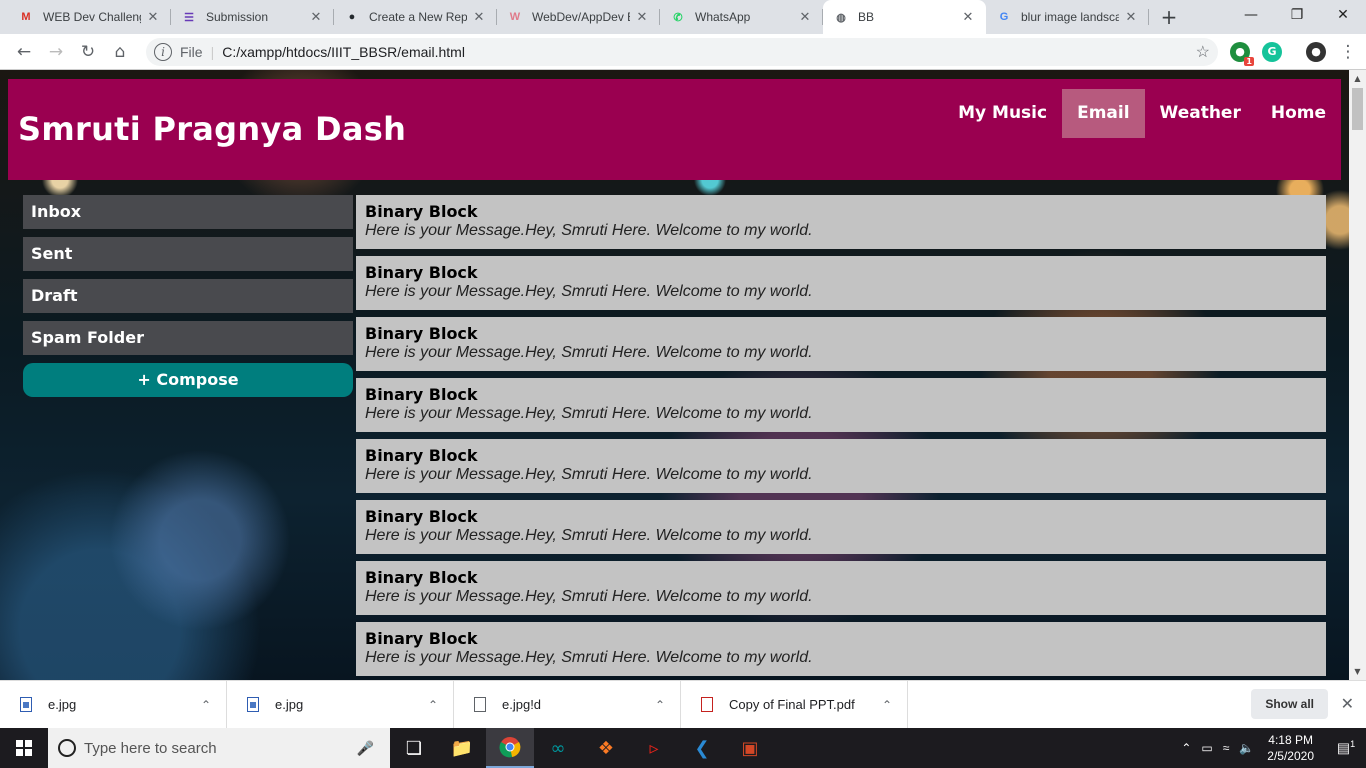 This screenshot has height=768, width=1366. Describe the element at coordinates (510, 748) in the screenshot. I see `chrome-taskbar-icon` at that location.